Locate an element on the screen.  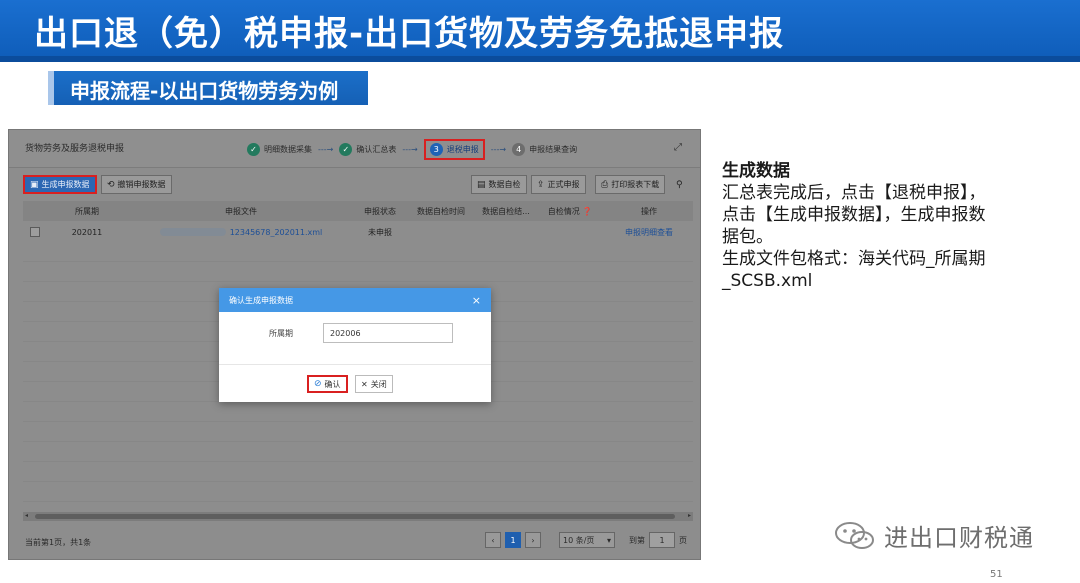
dialog-title: 确认生成申报数据 is located at coordinates (261, 300).